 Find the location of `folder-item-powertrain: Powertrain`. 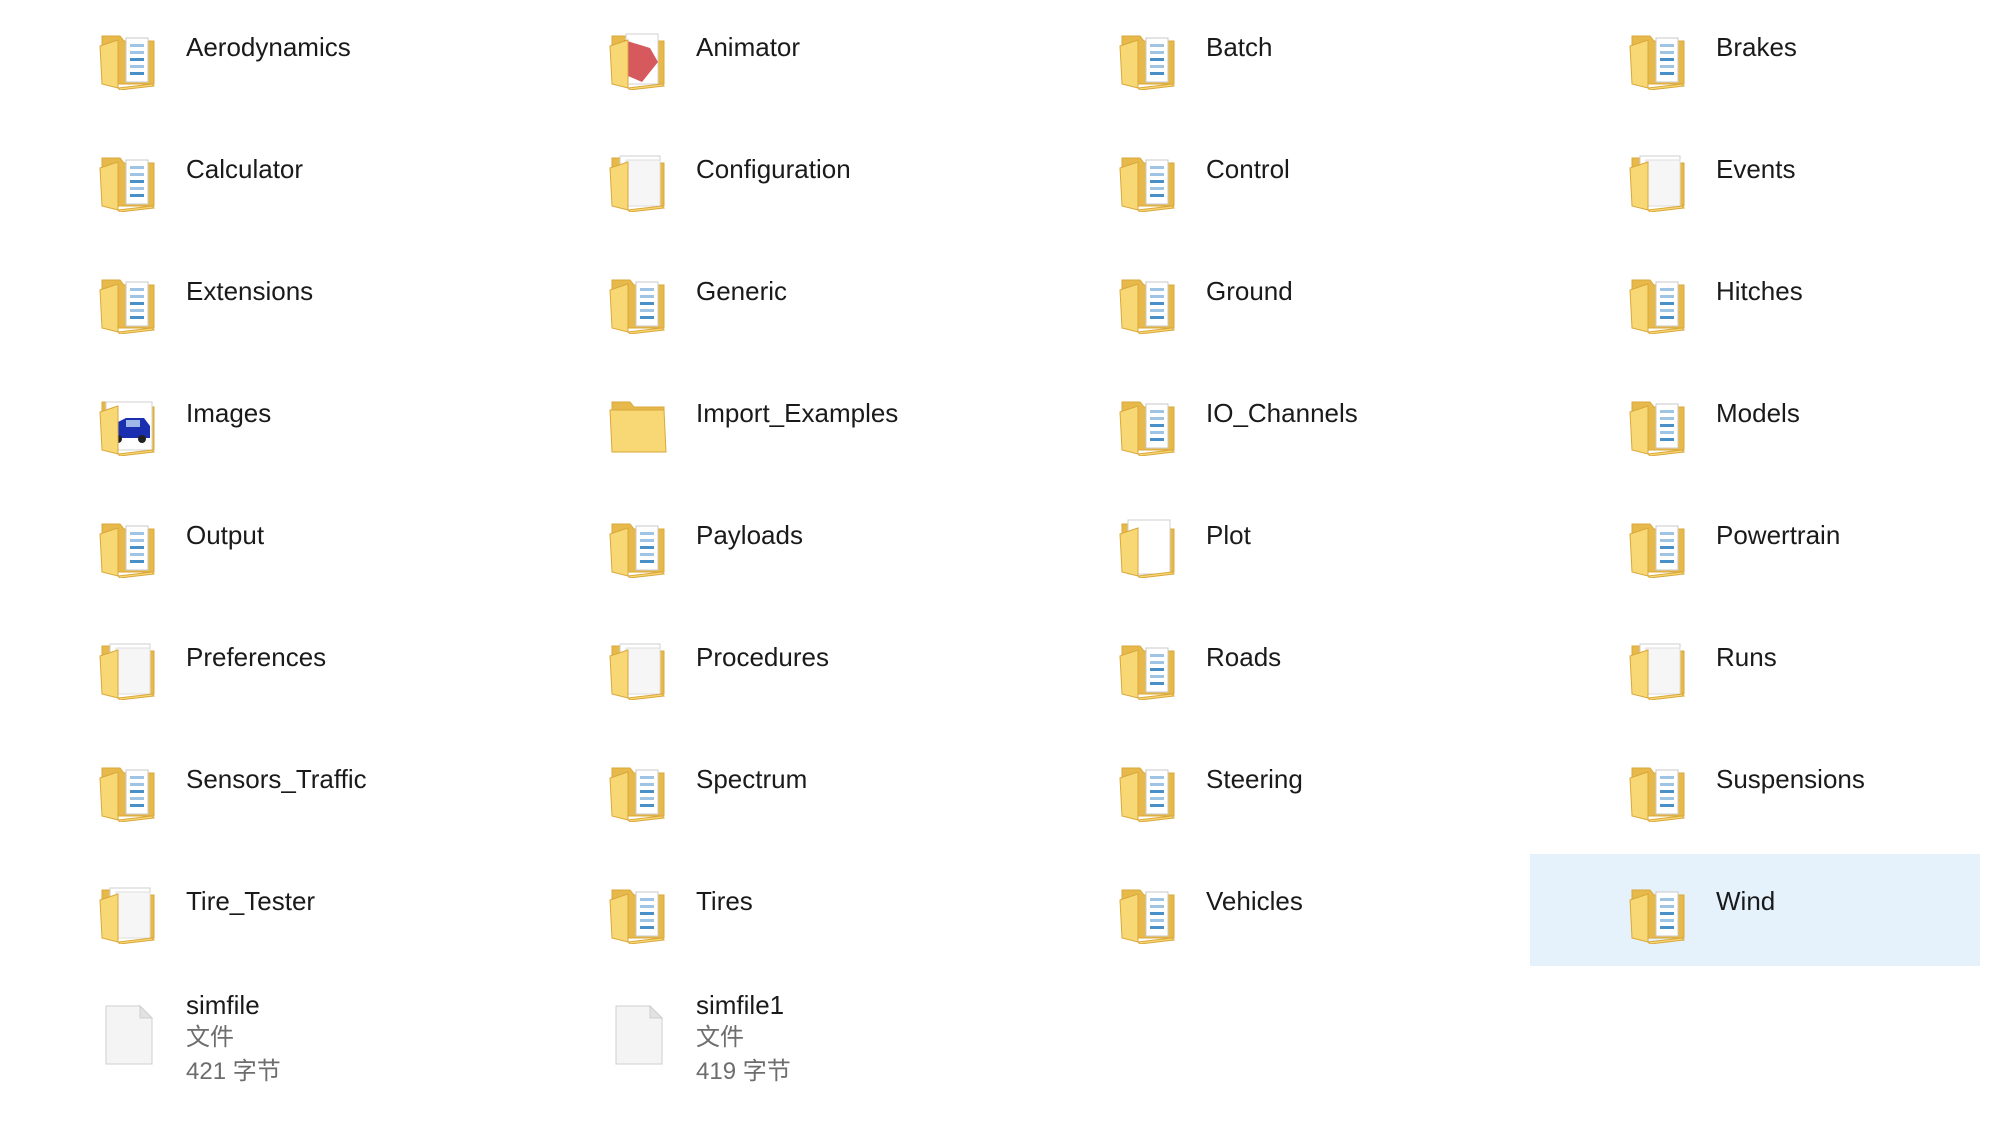

folder-item-powertrain: Powertrain is located at coordinates (1755, 544).